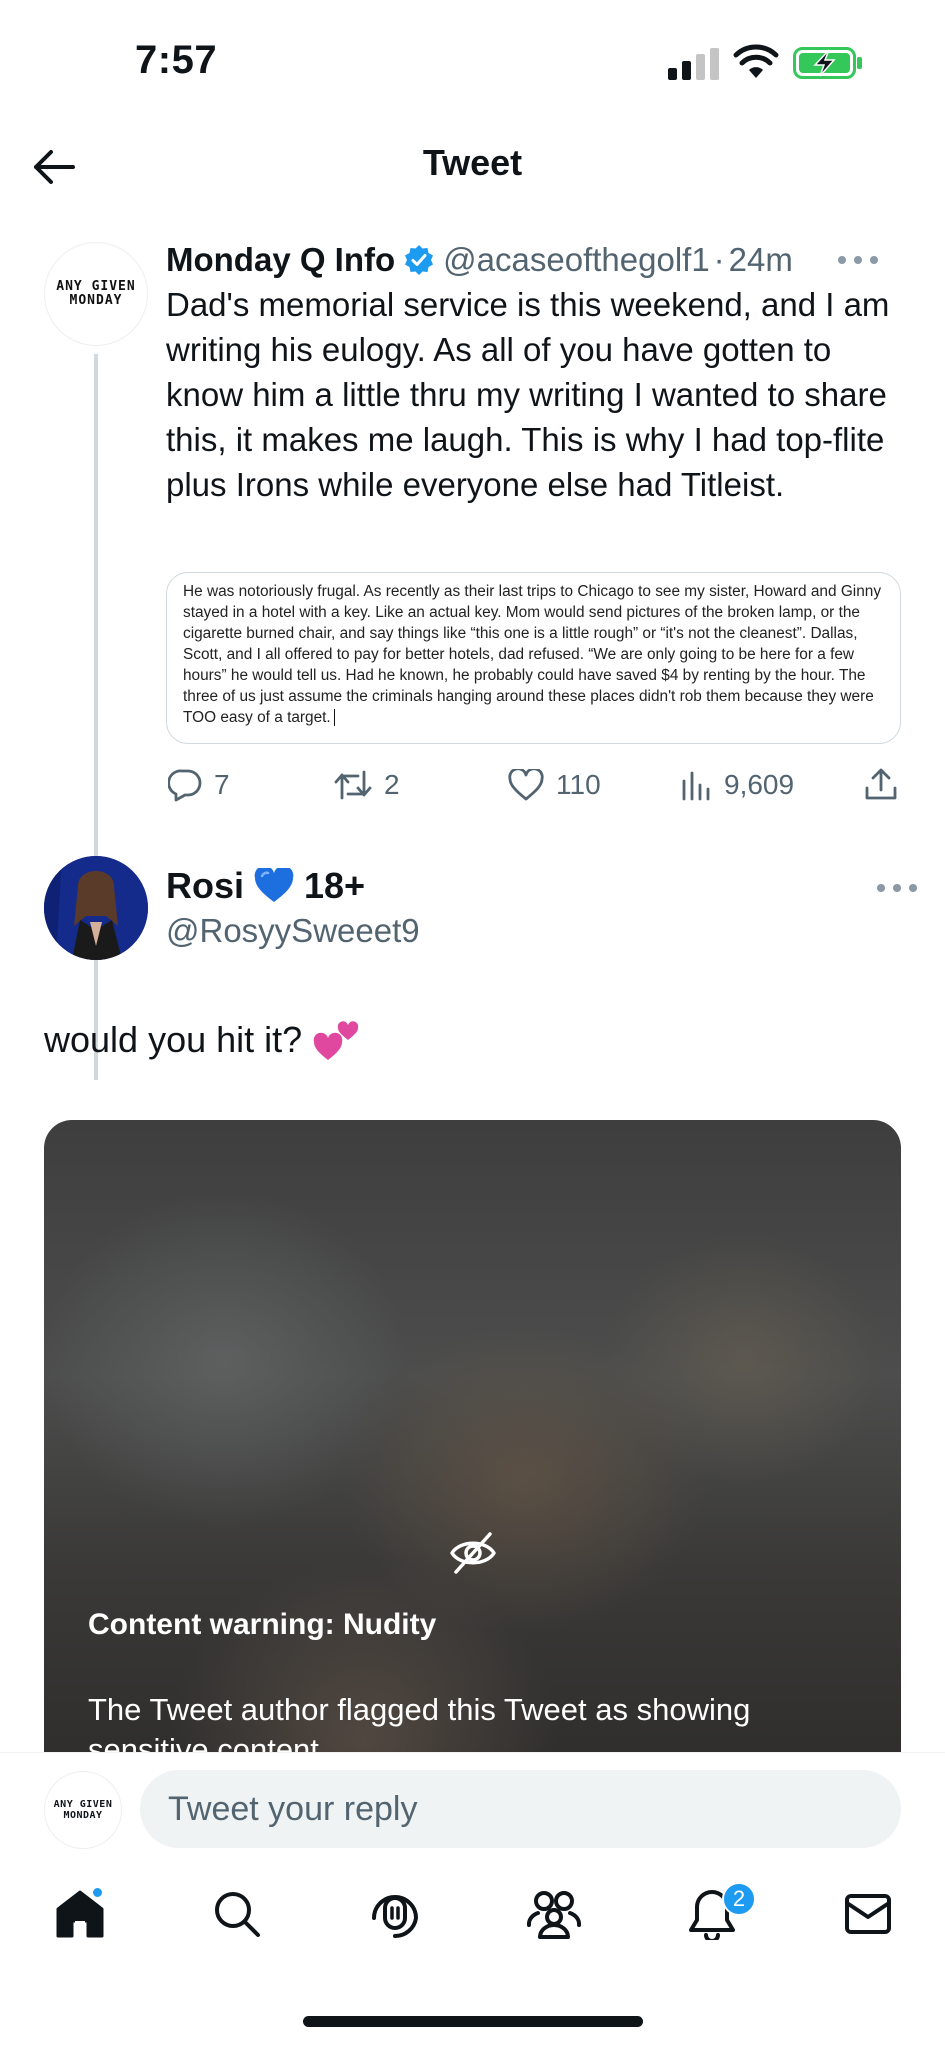 The height and width of the screenshot is (2048, 945). I want to click on search-icon, so click(237, 1914).